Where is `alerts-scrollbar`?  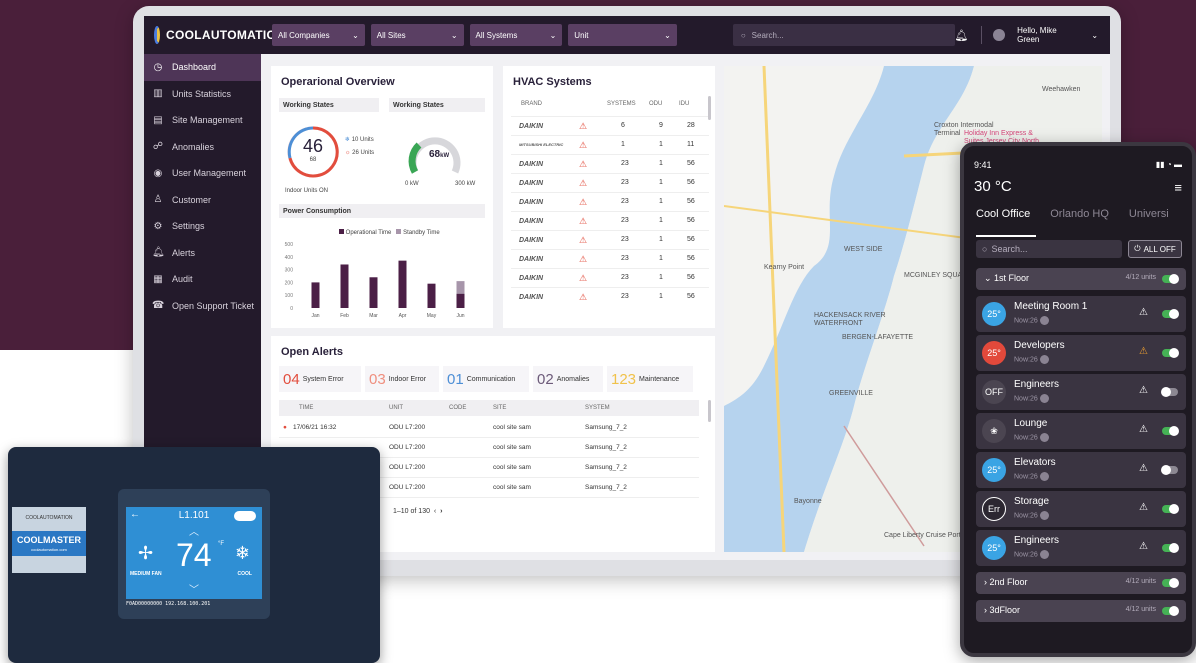 alerts-scrollbar is located at coordinates (709, 411).